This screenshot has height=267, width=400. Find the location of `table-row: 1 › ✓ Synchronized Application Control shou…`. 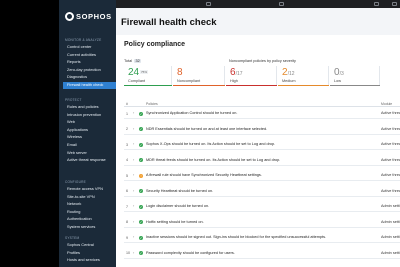

table-row: 1 › ✓ Synchronized Application Control shou… is located at coordinates (262, 114).